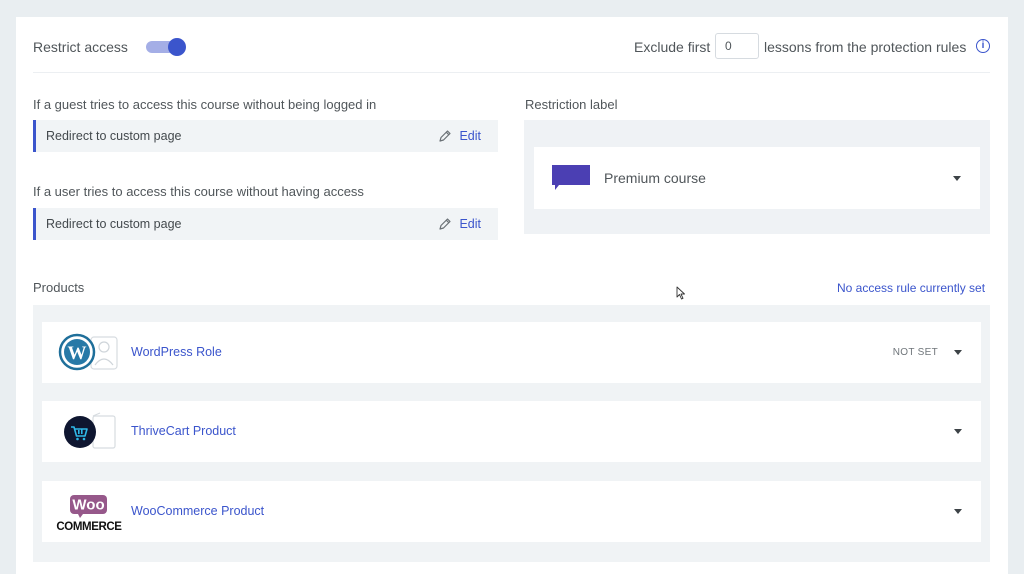  Describe the element at coordinates (511, 72) in the screenshot. I see `header-divider` at that location.